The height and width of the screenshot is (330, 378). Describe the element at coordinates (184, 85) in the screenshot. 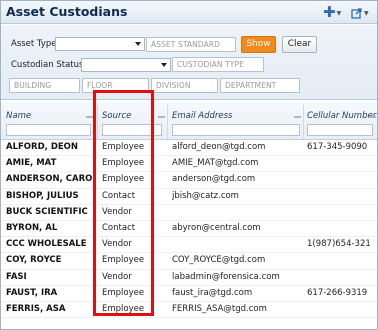

I see `division-field: DIVISION` at that location.